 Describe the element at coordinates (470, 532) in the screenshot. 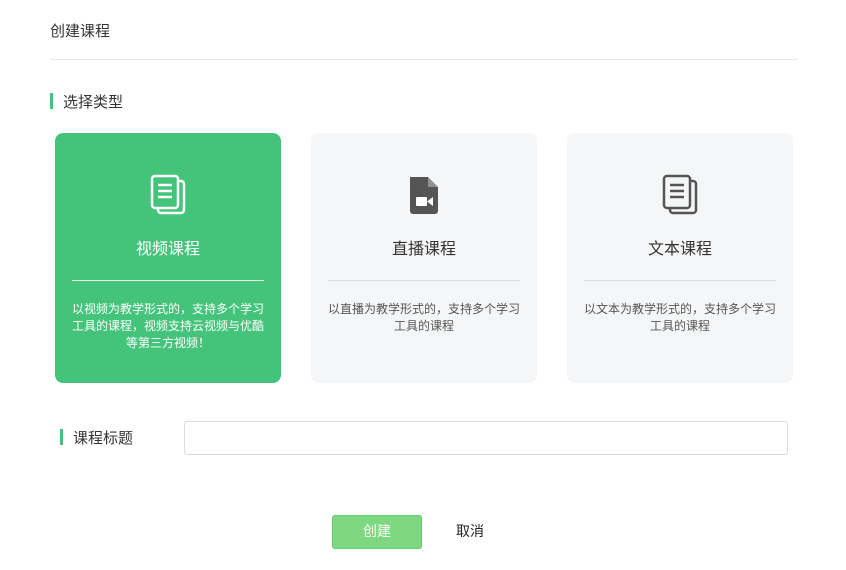

I see `cancel-button: 取消` at that location.